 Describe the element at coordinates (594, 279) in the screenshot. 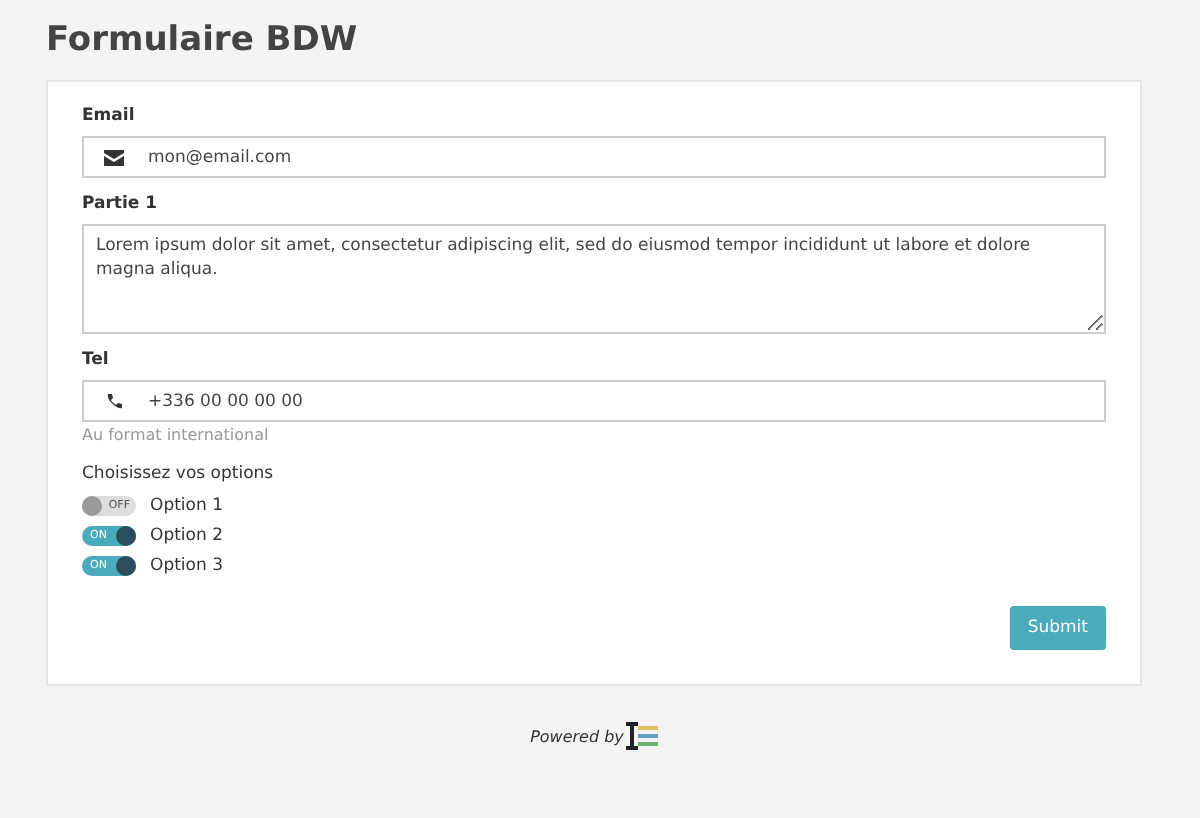

I see `text-area: Lorem ipsum dolor sit amet, consectetur adipiscing elit, sed do eiusmod tempor incididunt ut labore et dolore magna aliqua.` at that location.